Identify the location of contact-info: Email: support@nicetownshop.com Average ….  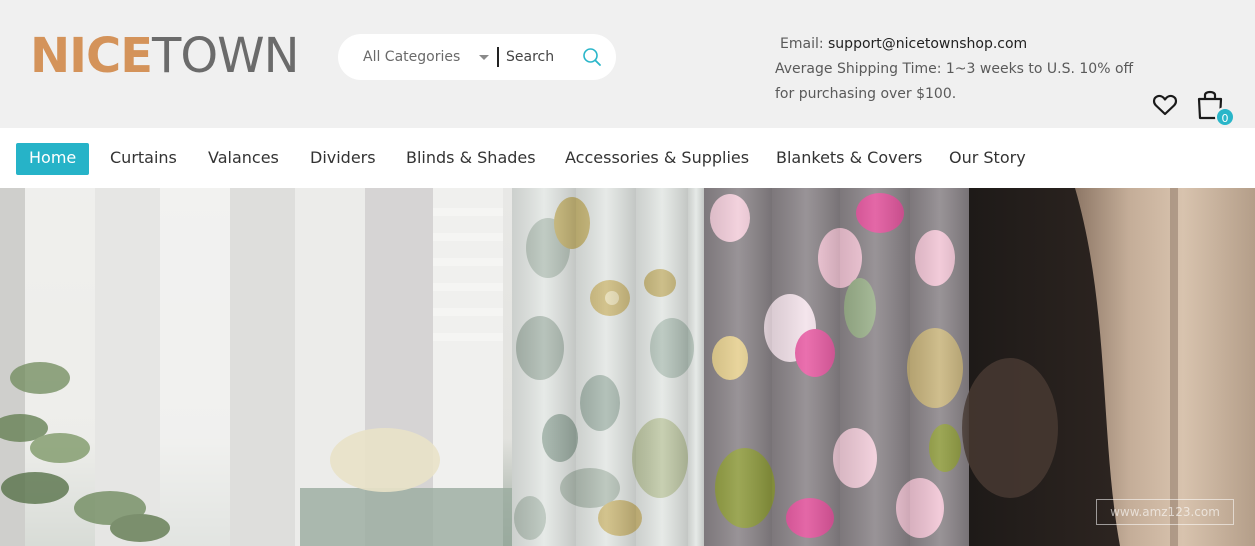
(965, 69).